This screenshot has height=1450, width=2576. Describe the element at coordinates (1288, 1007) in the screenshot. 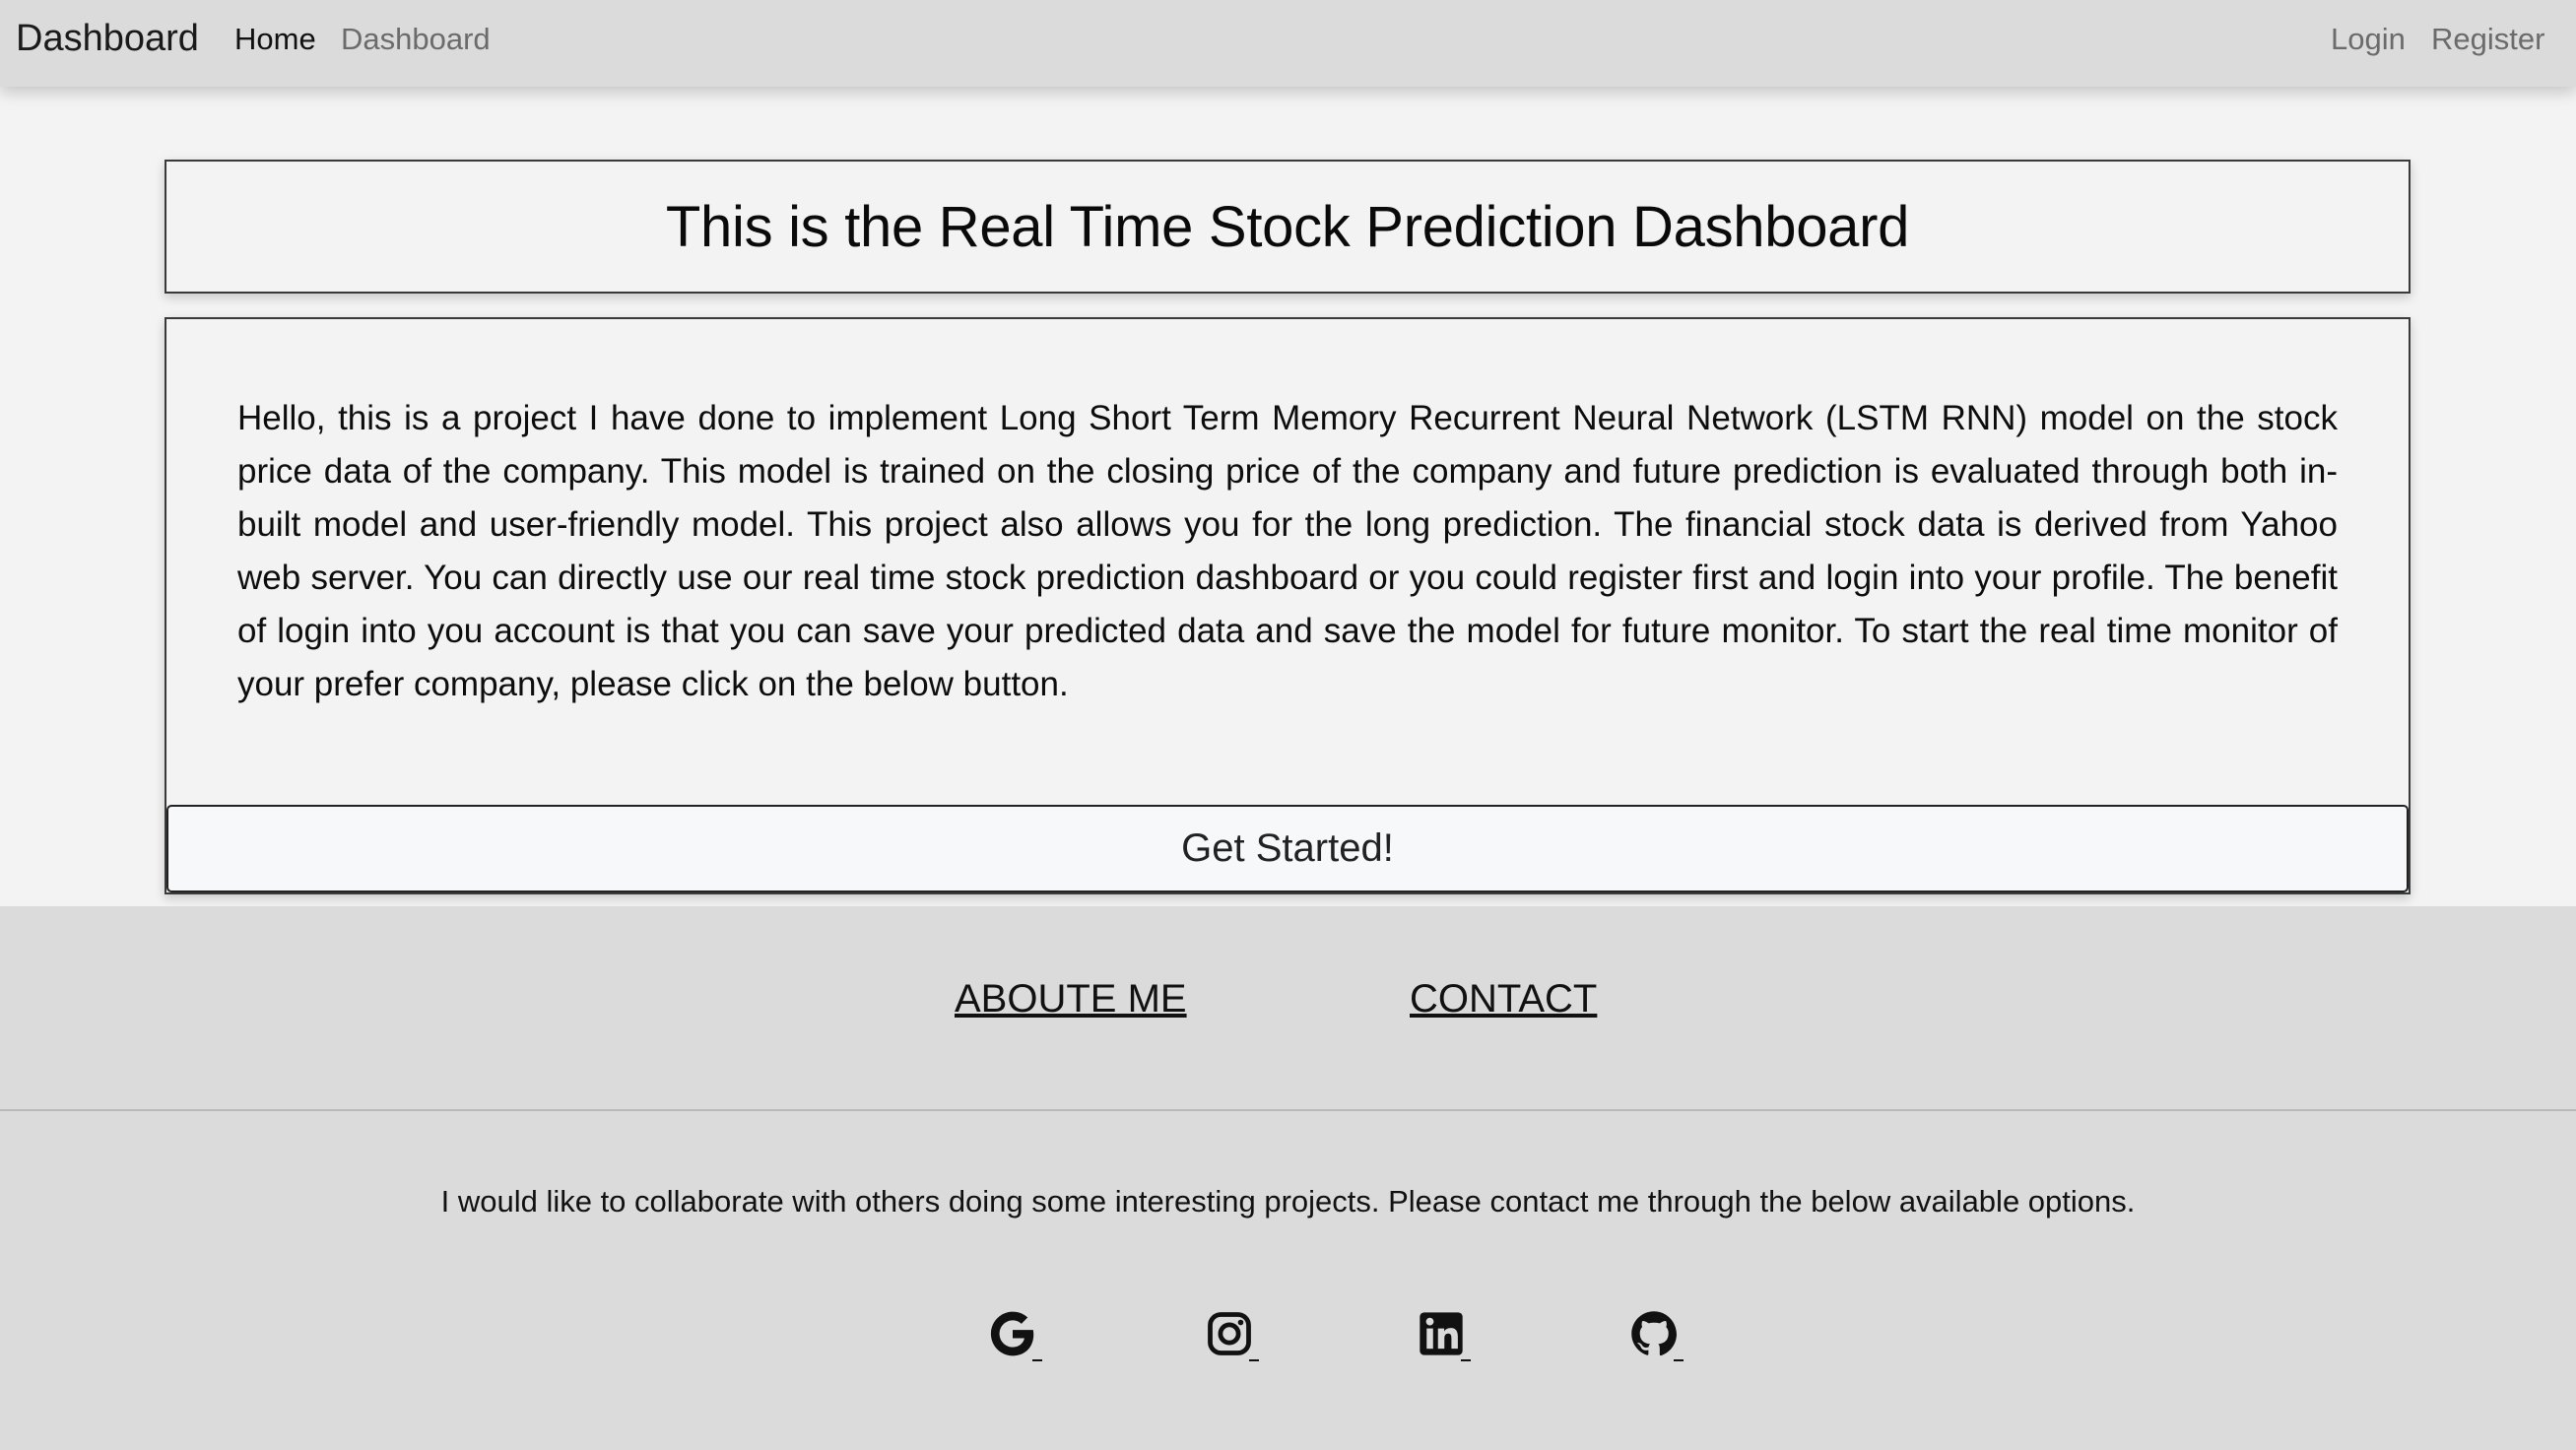

I see `footer-links: ABOUTE ME CONTACT` at that location.